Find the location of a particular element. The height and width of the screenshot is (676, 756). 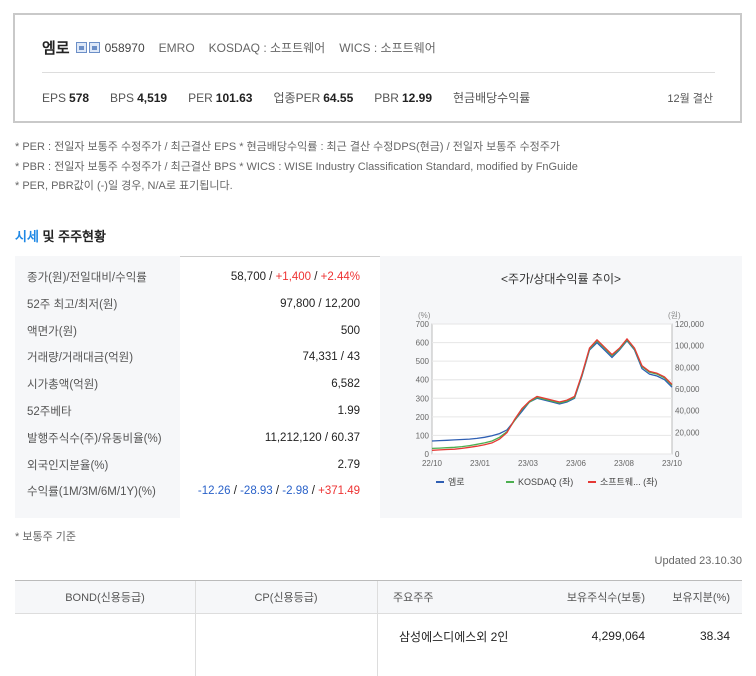

price-row: 거래량/거래대금(억원) 74,331 / 43 is located at coordinates (192, 357).